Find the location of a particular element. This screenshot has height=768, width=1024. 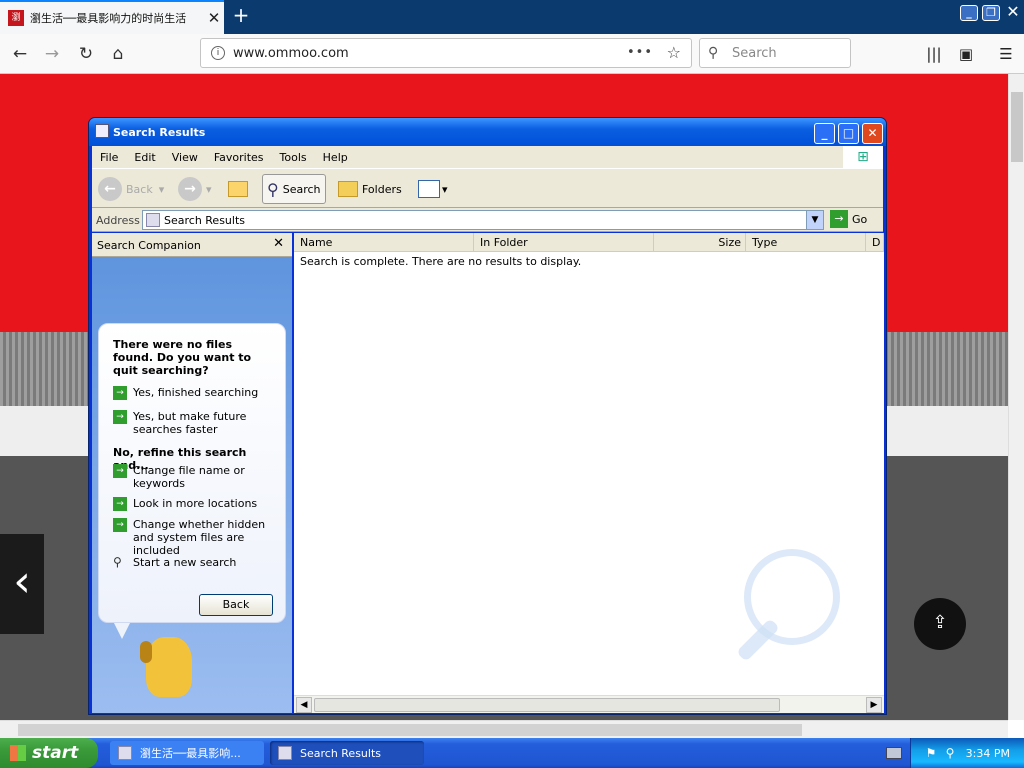

column-date: D is located at coordinates (875, 242).